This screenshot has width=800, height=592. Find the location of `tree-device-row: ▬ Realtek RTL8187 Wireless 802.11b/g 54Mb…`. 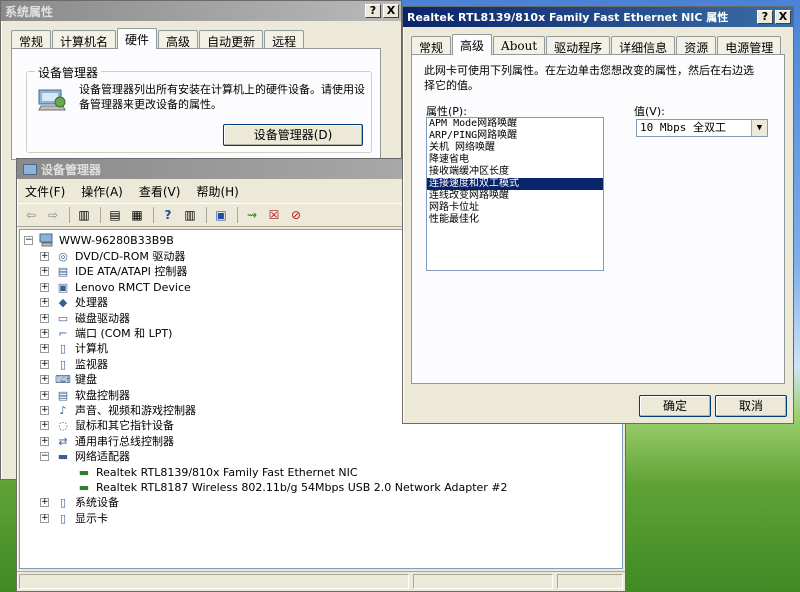

tree-device-row: ▬ Realtek RTL8187 Wireless 802.11b/g 54Mb… is located at coordinates (292, 487).